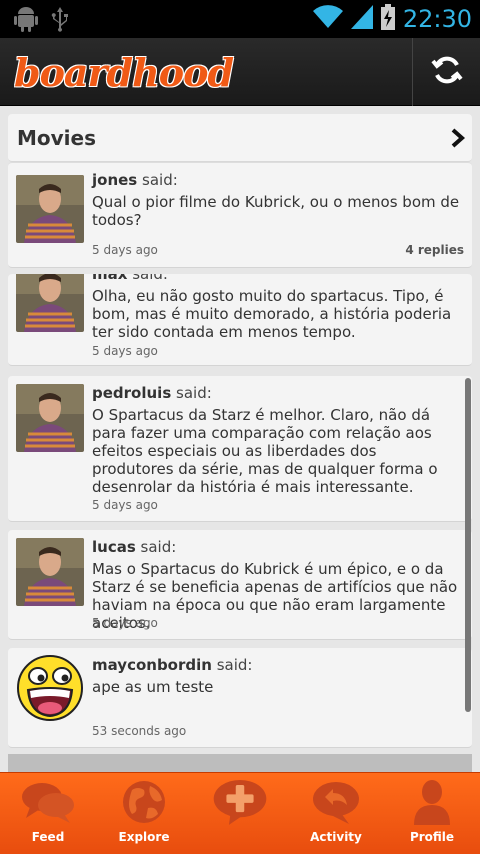 Image resolution: width=480 pixels, height=854 pixels. I want to click on app-logo: boardhood, so click(124, 72).